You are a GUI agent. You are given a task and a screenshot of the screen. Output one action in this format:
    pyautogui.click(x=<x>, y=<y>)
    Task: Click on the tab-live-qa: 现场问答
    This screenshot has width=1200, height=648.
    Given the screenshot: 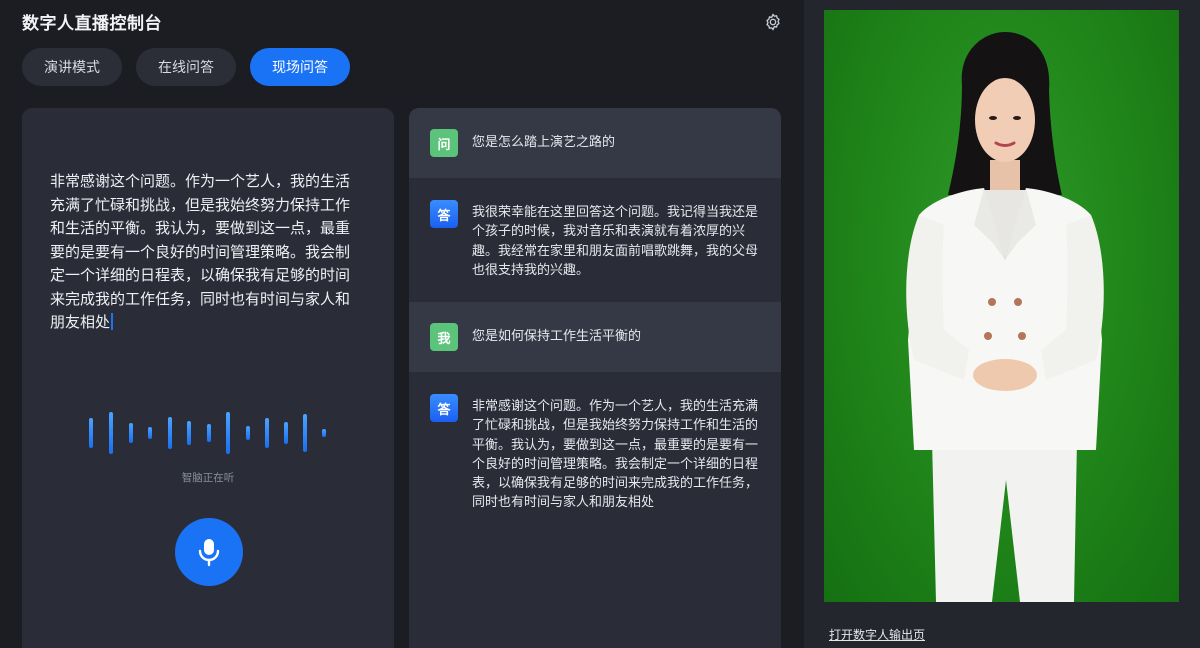 What is the action you would take?
    pyautogui.click(x=300, y=67)
    